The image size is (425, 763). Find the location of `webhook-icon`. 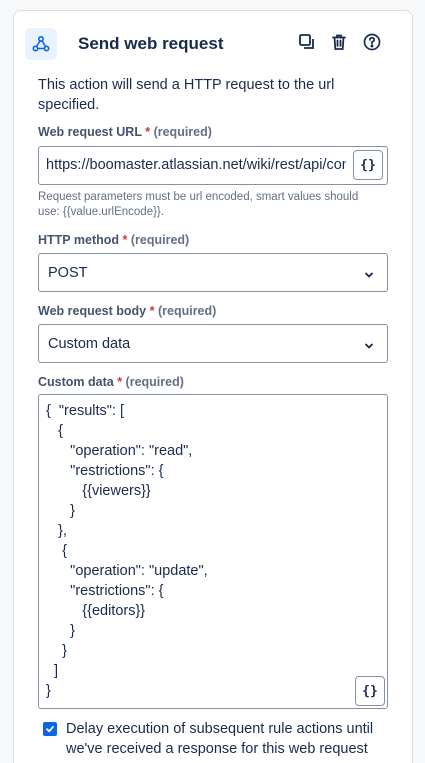

webhook-icon is located at coordinates (41, 44).